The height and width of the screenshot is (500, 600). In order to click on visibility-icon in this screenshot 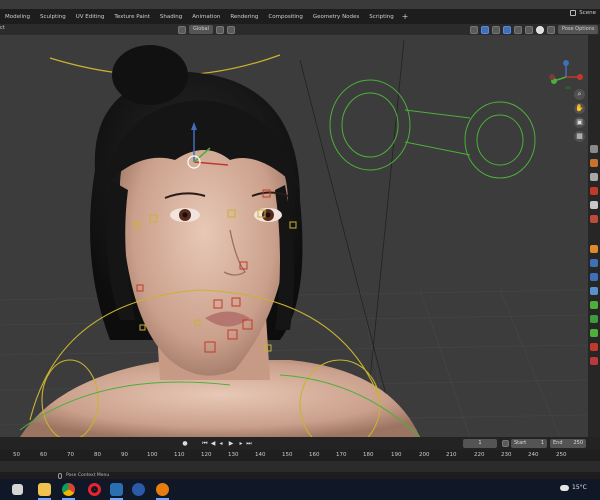, I will do `click(474, 29)`.